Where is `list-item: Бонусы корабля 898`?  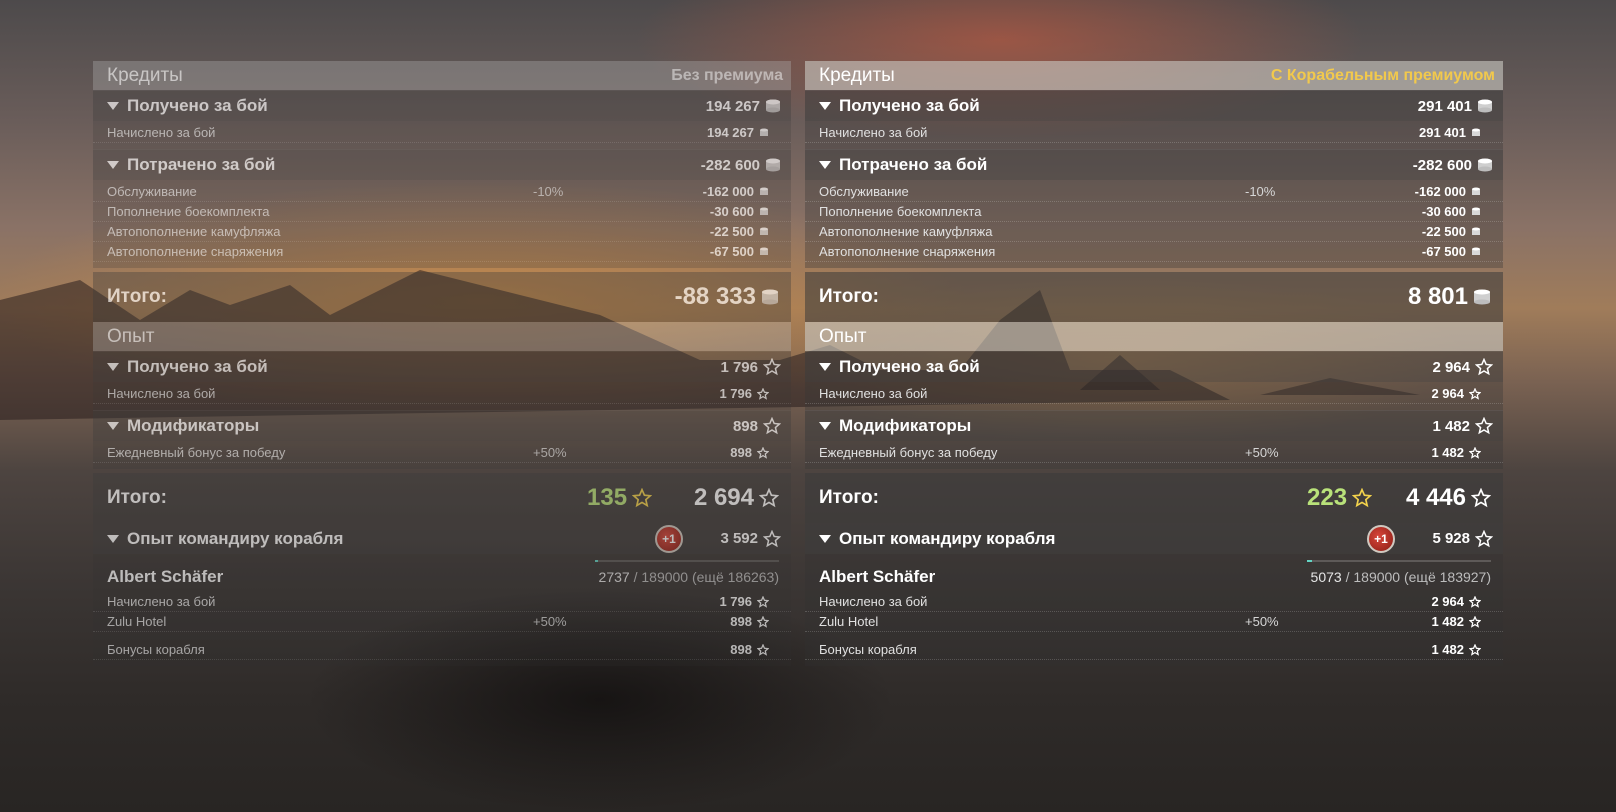
list-item: Бонусы корабля 898 is located at coordinates (442, 650).